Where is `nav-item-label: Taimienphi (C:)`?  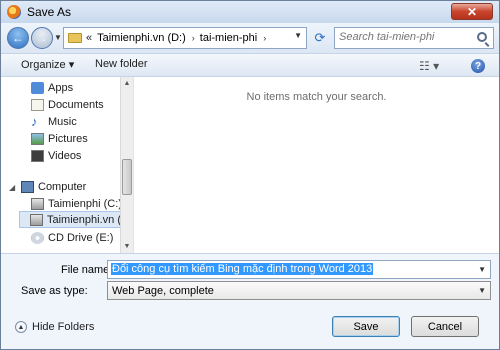
nav-item-label: Taimienphi (C:) is located at coordinates (85, 203).